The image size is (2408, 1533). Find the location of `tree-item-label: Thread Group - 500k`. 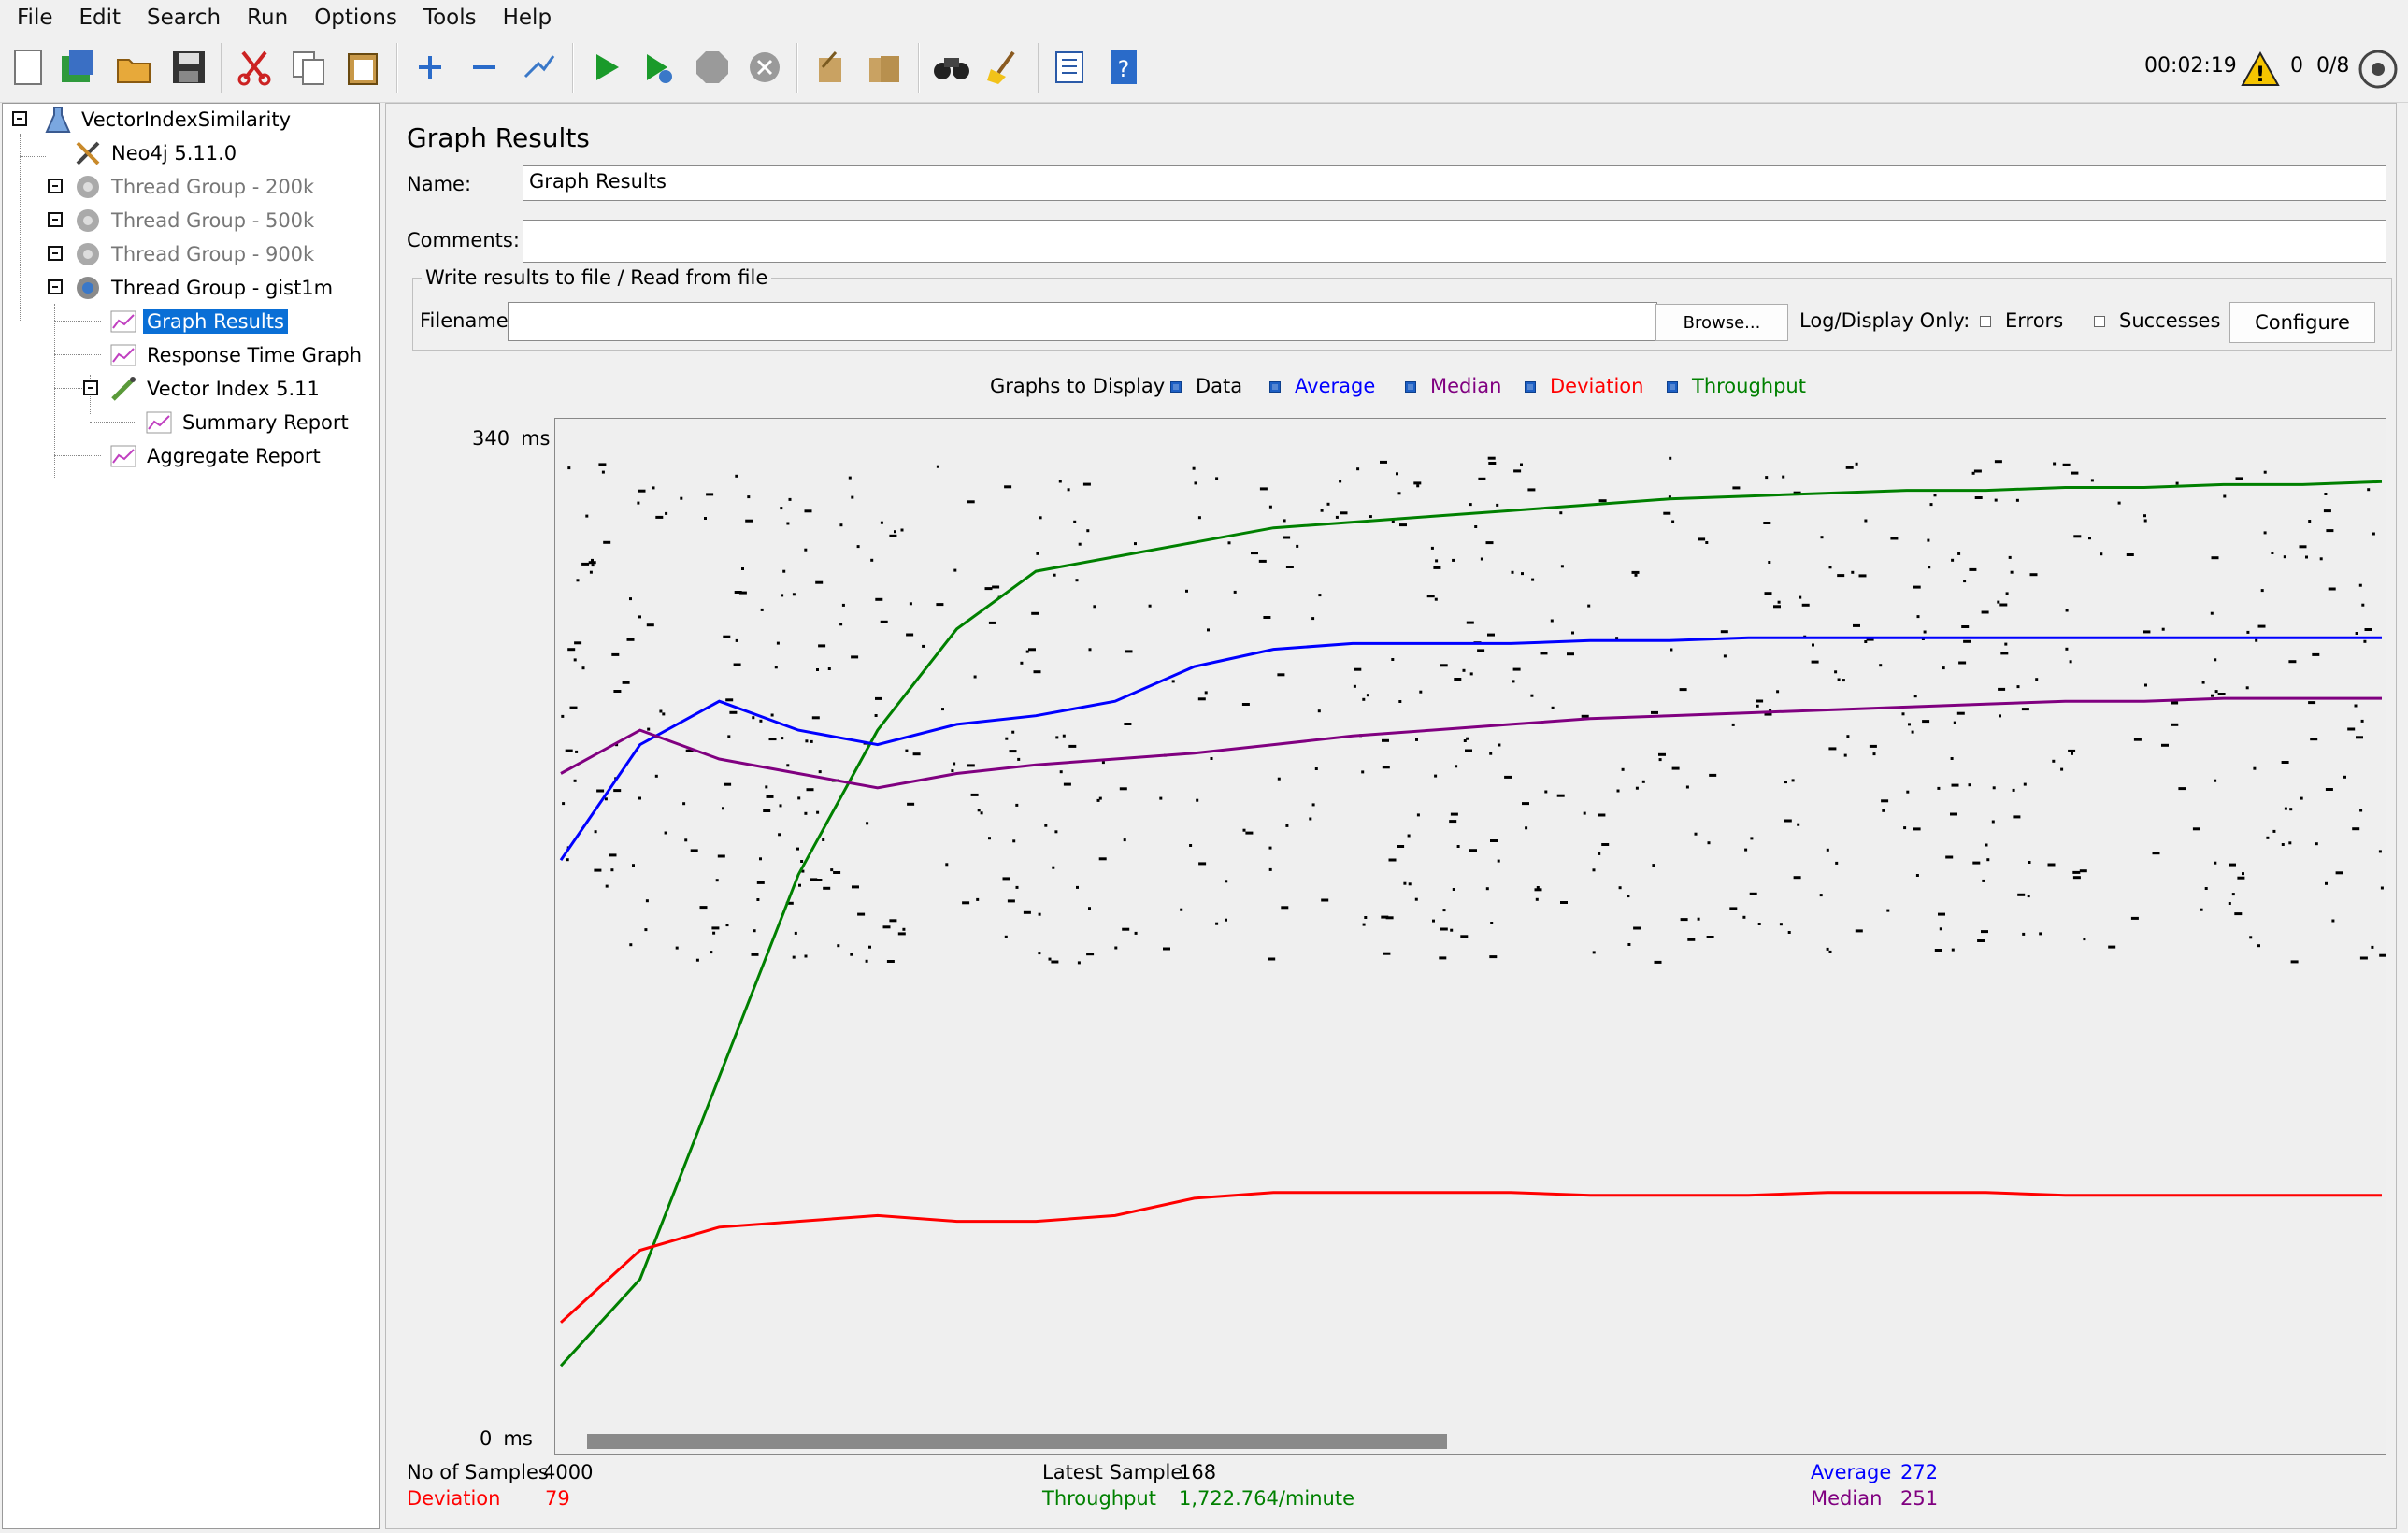

tree-item-label: Thread Group - 500k is located at coordinates (213, 220).